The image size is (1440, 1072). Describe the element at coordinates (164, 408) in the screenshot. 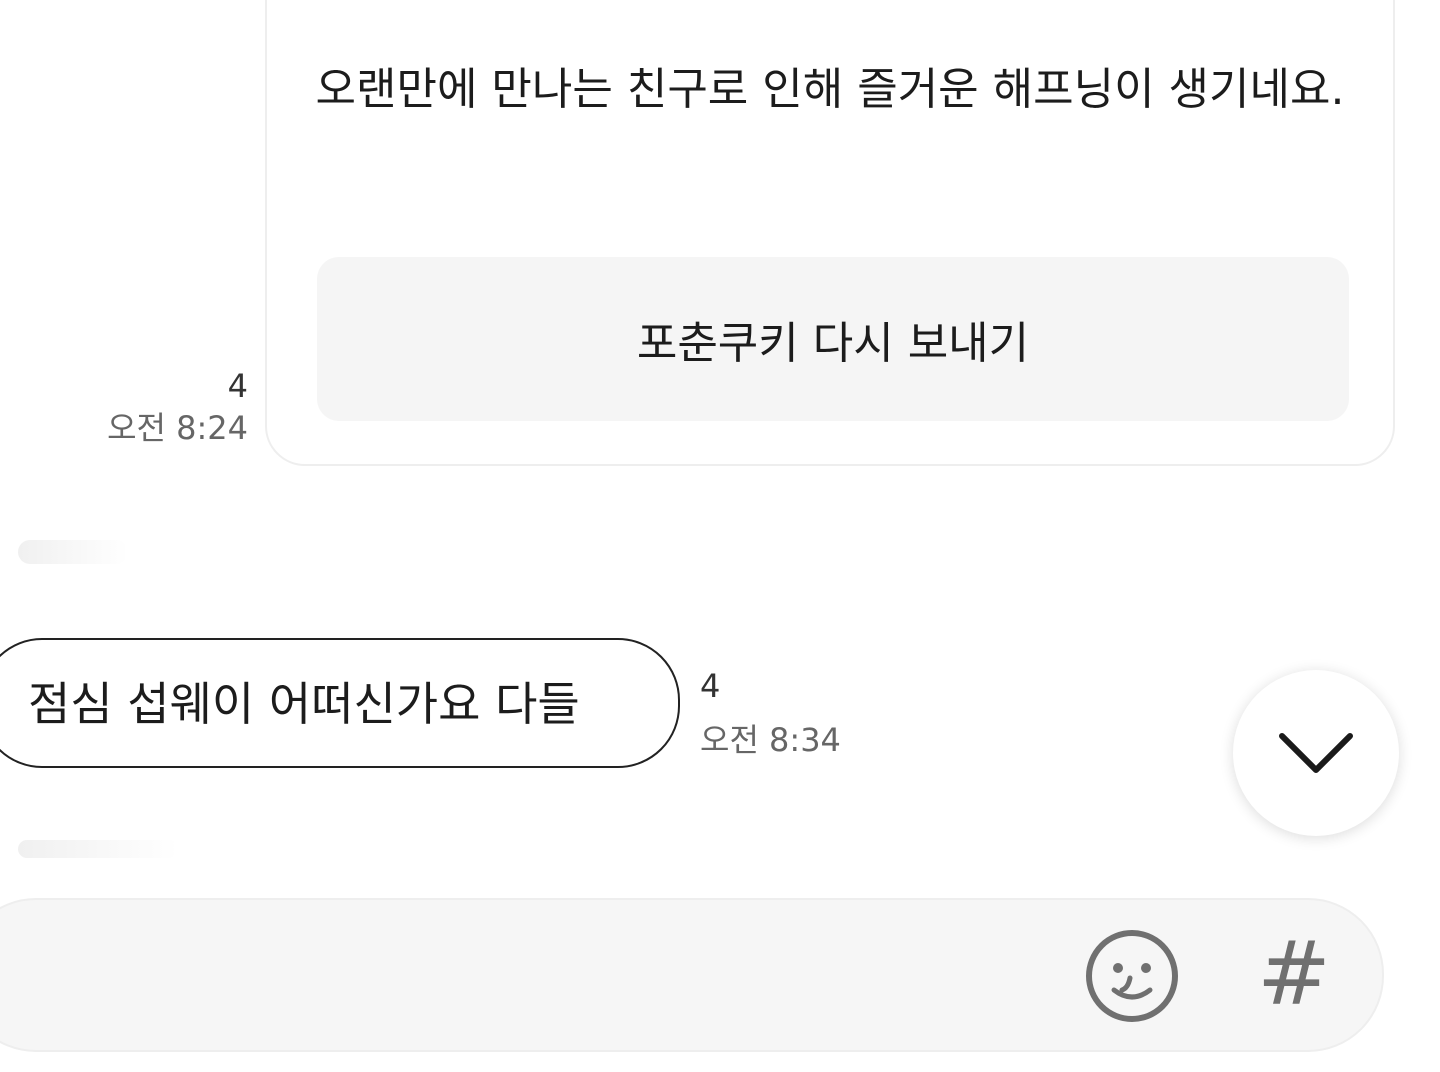

I see `fortune-card-meta: 4 오전 8:24` at that location.